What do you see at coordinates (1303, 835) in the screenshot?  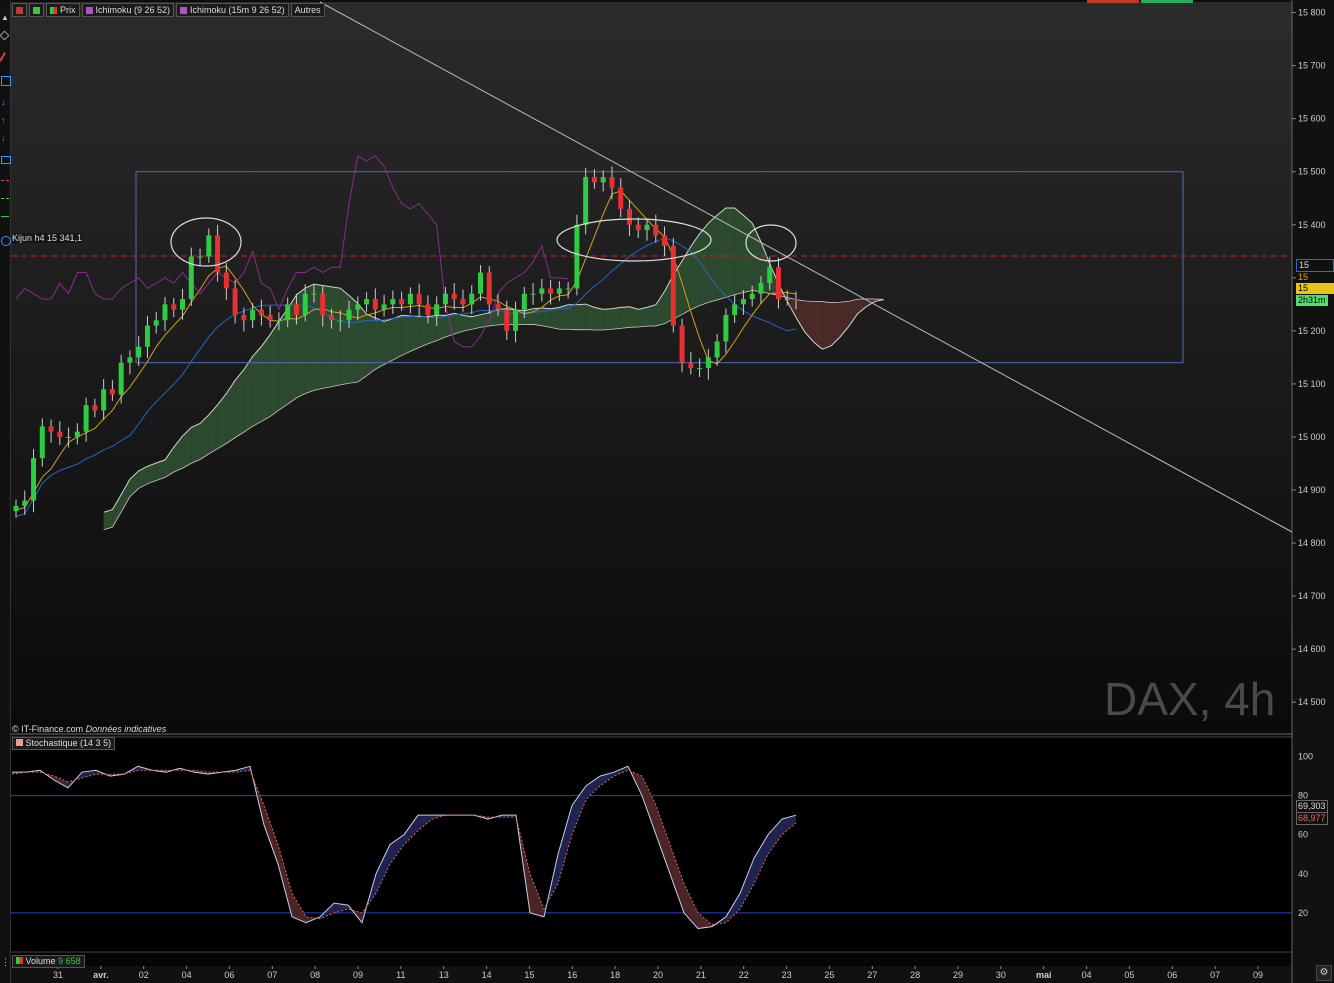 I see `stoch-tick-label: 60` at bounding box center [1303, 835].